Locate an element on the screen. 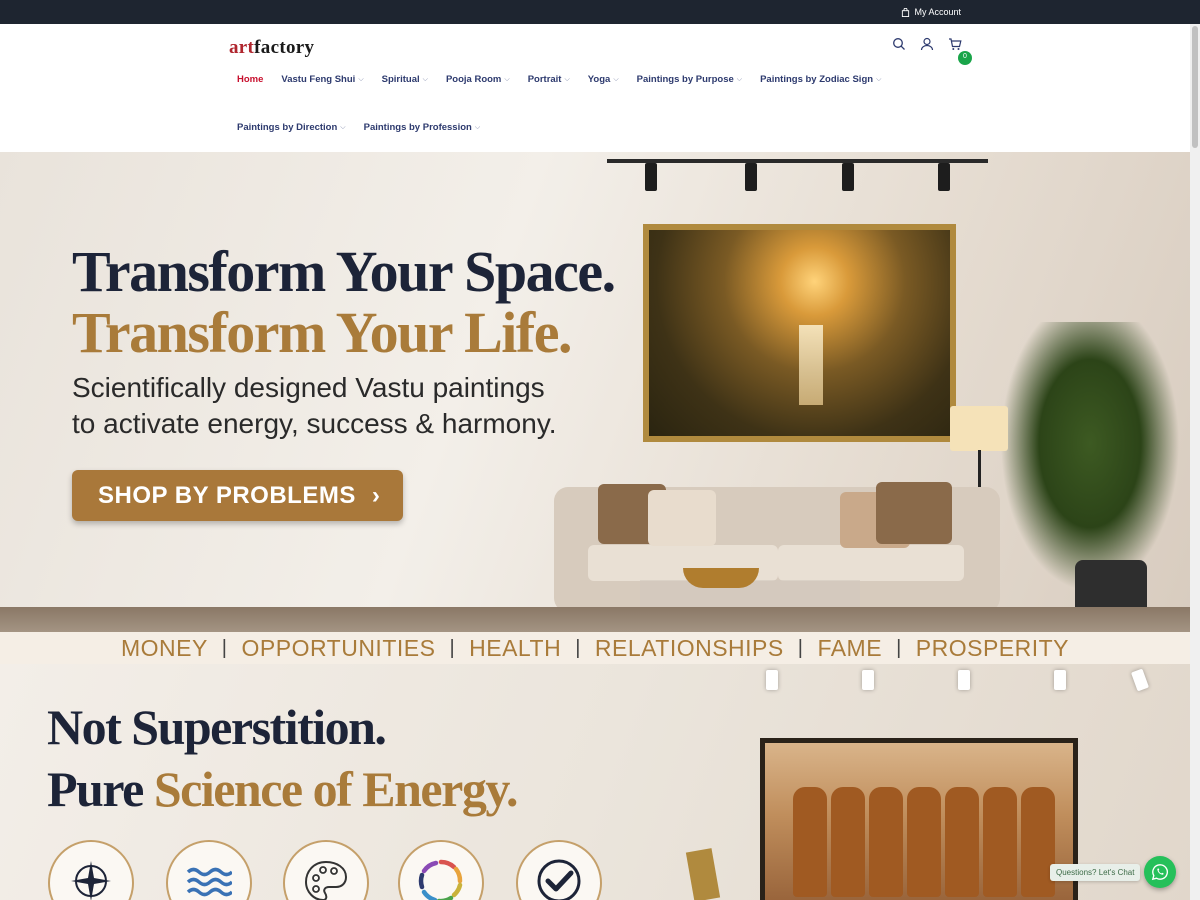 This screenshot has width=1200, height=900. floor is located at coordinates (595, 619).